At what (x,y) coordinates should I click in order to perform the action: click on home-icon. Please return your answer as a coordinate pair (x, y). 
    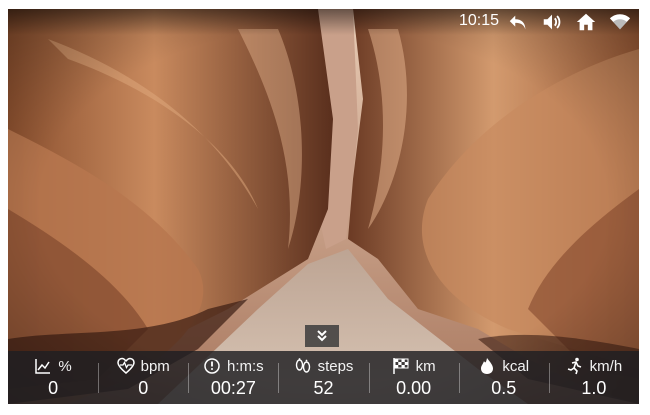
    Looking at the image, I should click on (586, 22).